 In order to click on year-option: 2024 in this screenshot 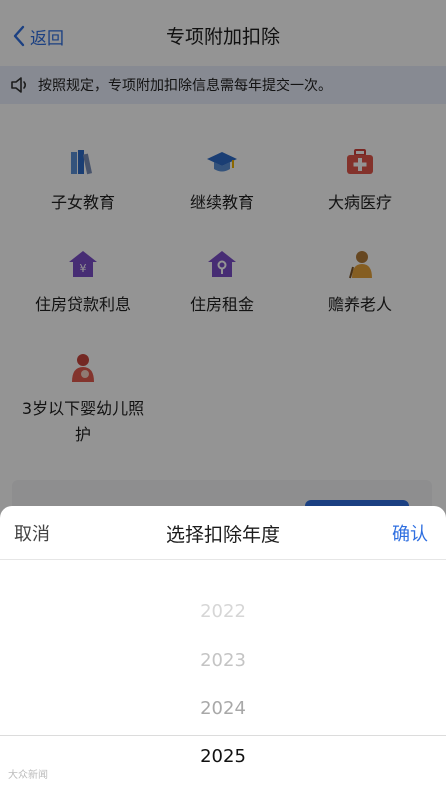, I will do `click(223, 708)`.